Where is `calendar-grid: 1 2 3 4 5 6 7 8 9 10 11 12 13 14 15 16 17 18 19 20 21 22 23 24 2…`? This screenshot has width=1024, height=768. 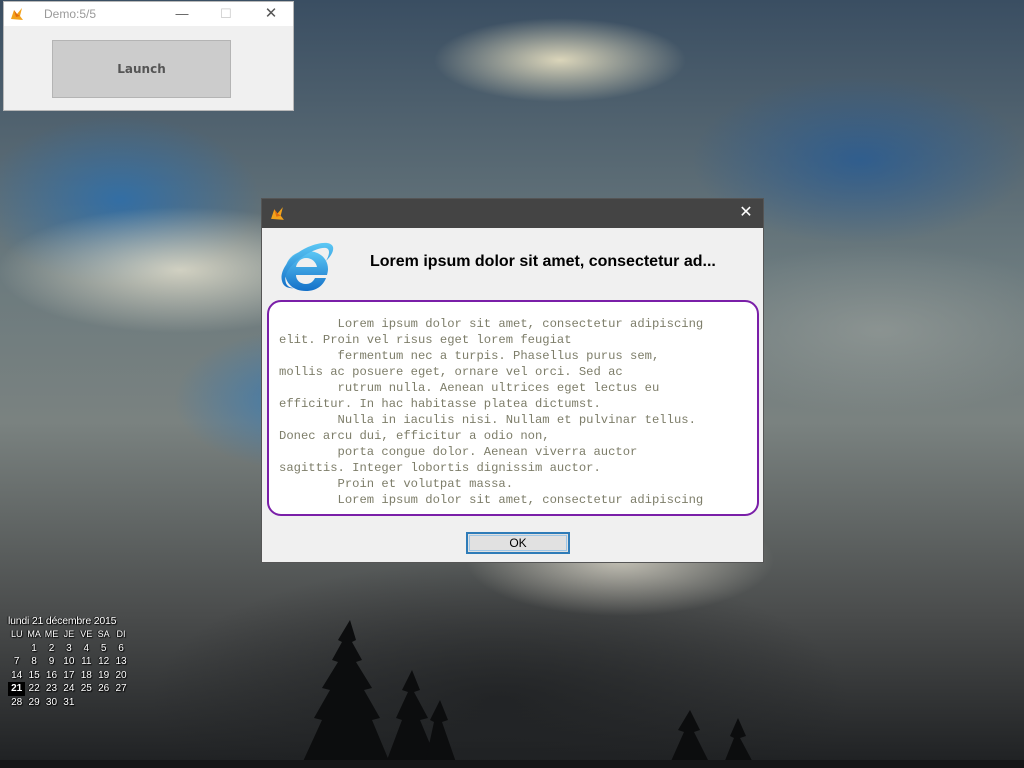
calendar-grid: 1 2 3 4 5 6 7 8 9 10 11 12 13 14 15 16 17 18 19 20 21 22 23 24 2… is located at coordinates (69, 676).